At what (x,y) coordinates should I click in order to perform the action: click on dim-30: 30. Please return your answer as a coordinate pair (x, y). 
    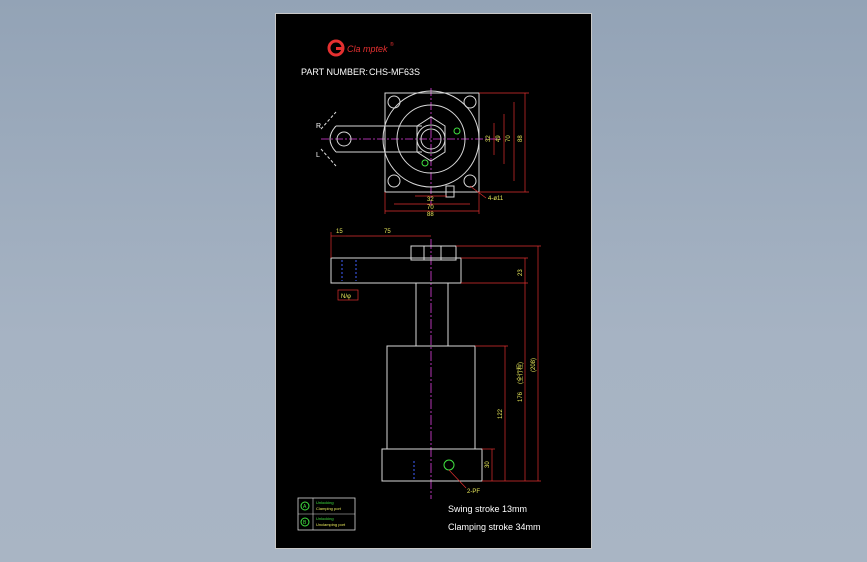
    Looking at the image, I should click on (488, 464).